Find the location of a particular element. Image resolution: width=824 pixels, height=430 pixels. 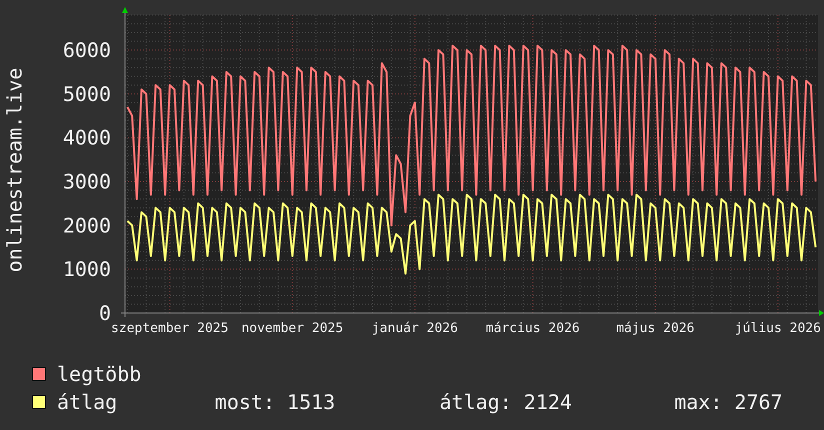

x-tick-label: szeptember 2025 is located at coordinates (169, 328).